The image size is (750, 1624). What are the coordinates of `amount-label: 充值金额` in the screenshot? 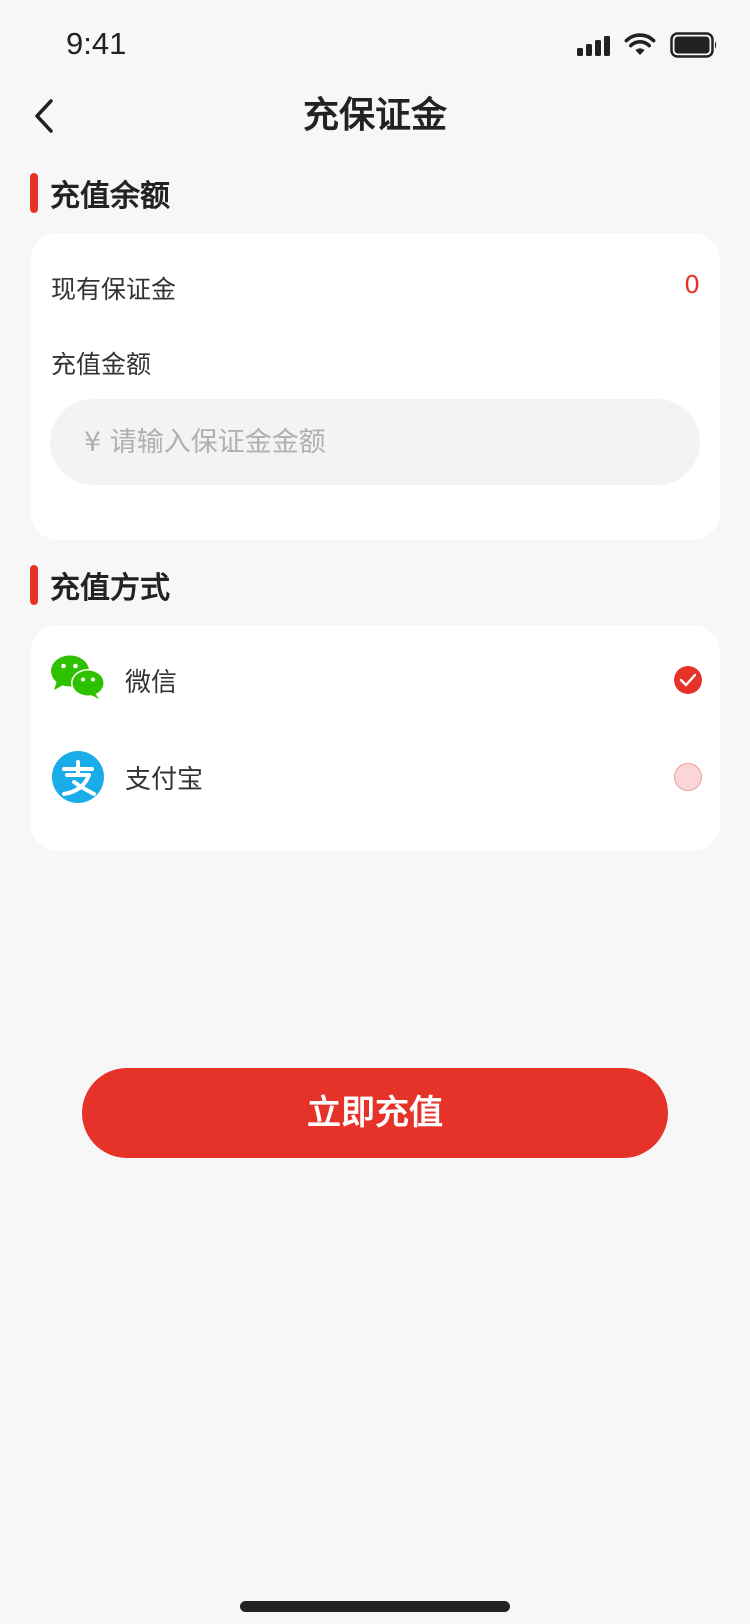 It's located at (101, 364).